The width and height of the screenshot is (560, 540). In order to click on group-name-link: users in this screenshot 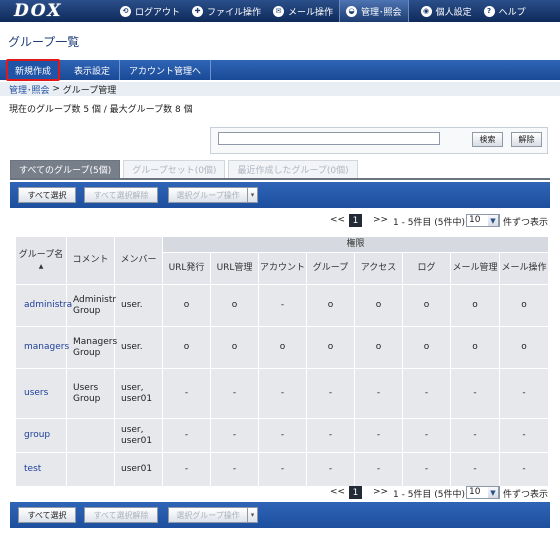, I will do `click(41, 393)`.